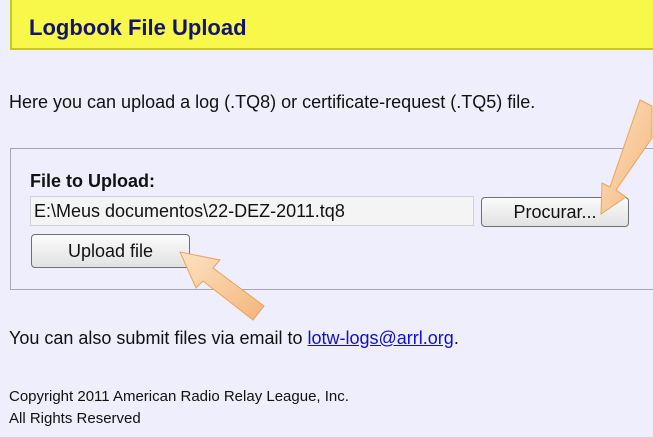 The image size is (653, 437). Describe the element at coordinates (138, 27) in the screenshot. I see `page-title: Logbook File Upload` at that location.